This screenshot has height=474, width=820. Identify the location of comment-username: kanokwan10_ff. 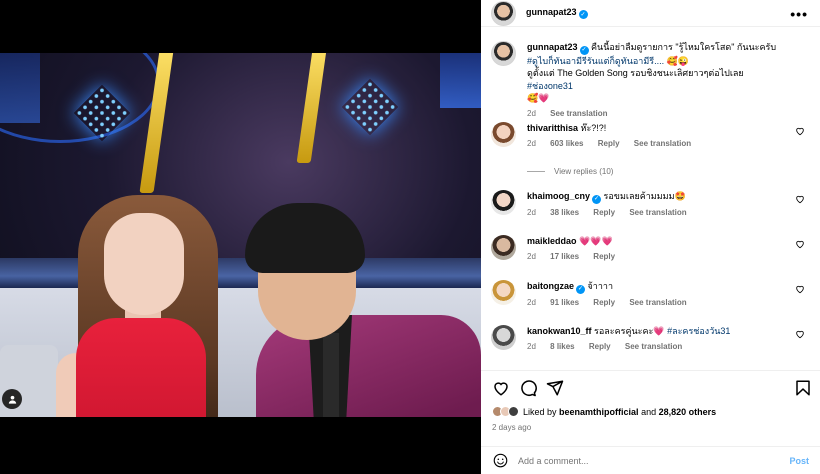
(559, 331).